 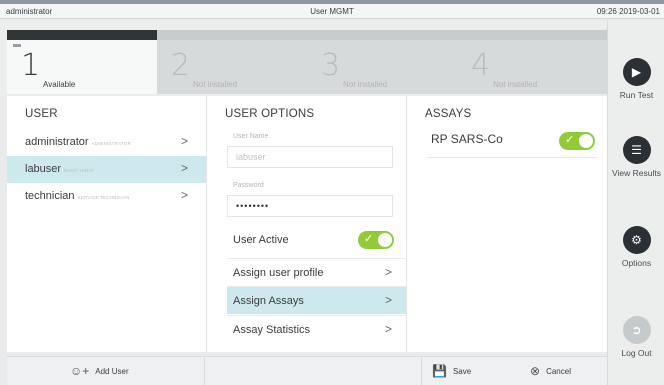 What do you see at coordinates (41, 114) in the screenshot?
I see `user-panel-title: USER` at bounding box center [41, 114].